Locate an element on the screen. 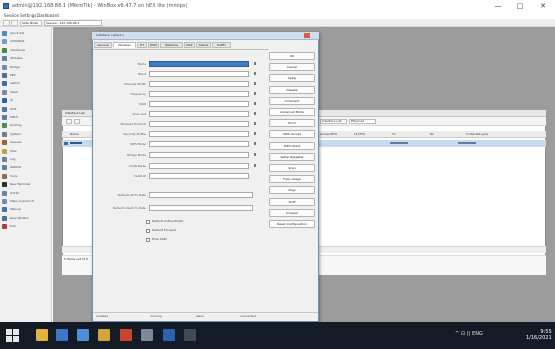 The height and width of the screenshot is (349, 555). dialog-tab: NV2 is located at coordinates (189, 45).